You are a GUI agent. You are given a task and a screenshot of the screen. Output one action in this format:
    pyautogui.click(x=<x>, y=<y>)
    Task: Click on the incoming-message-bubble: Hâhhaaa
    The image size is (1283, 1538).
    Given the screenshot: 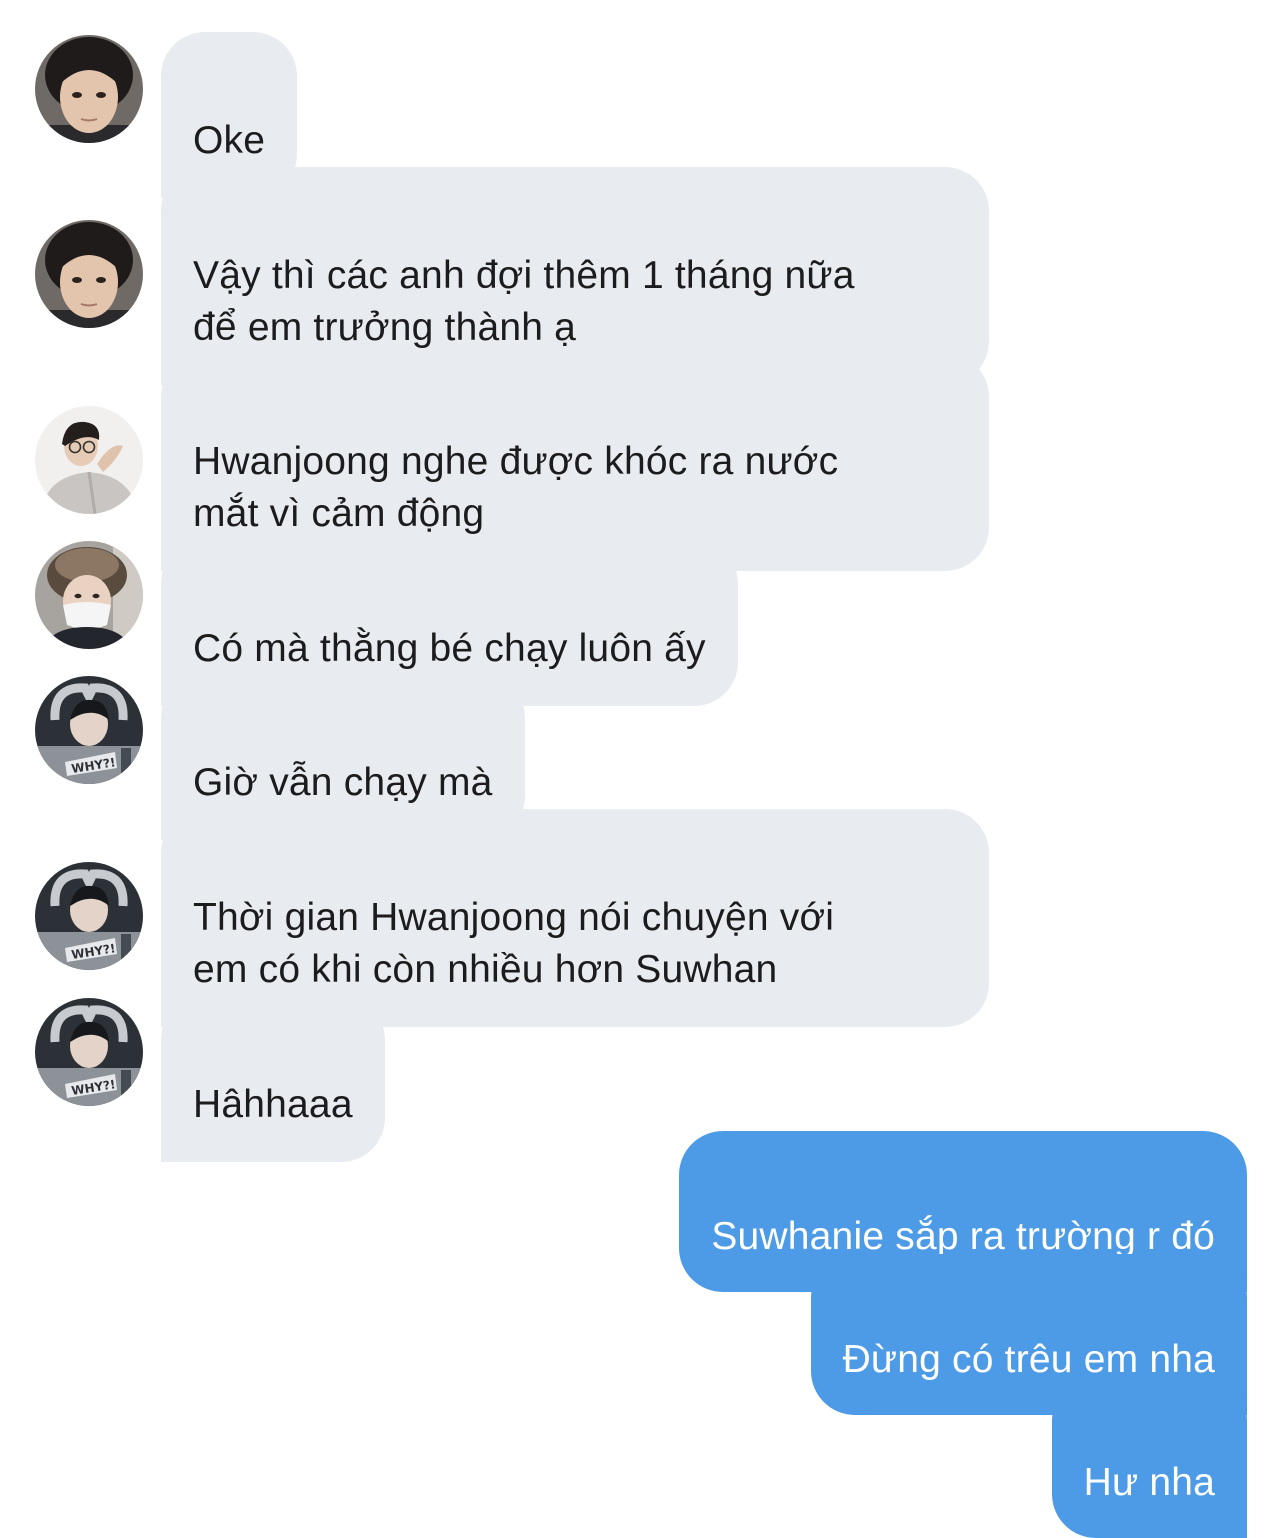 What is the action you would take?
    pyautogui.click(x=273, y=1079)
    